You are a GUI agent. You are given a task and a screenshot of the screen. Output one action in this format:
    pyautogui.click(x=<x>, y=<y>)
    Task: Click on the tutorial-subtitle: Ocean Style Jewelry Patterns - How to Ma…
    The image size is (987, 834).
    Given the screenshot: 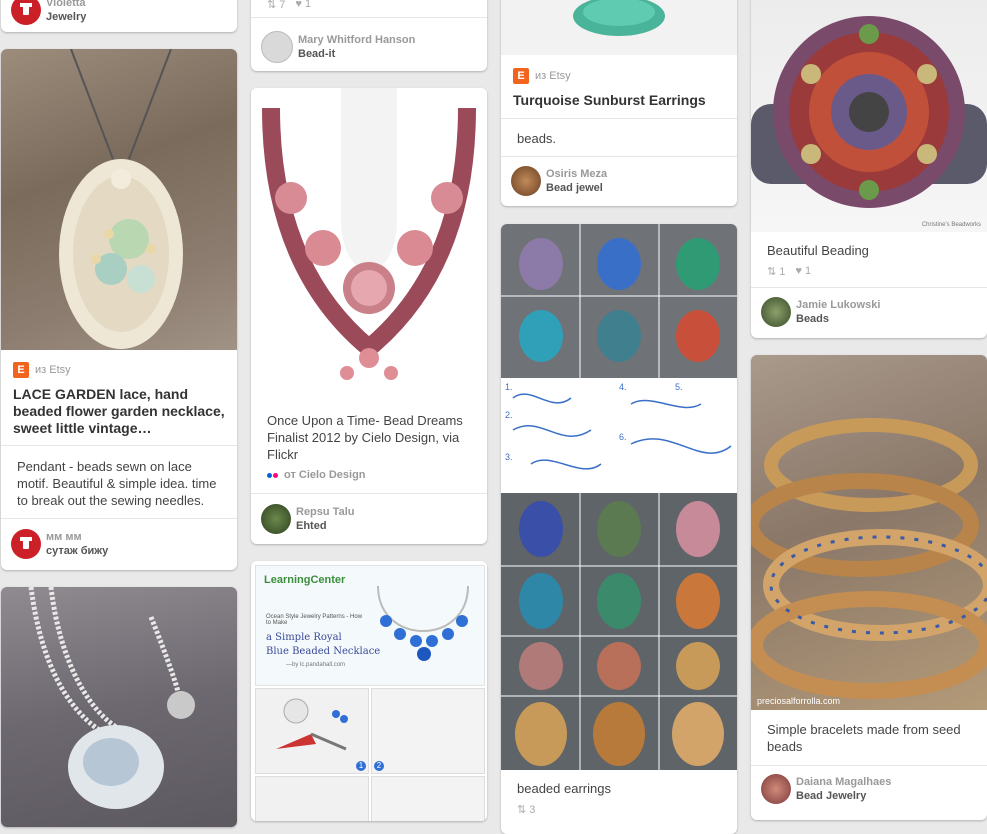 What is the action you would take?
    pyautogui.click(x=314, y=620)
    